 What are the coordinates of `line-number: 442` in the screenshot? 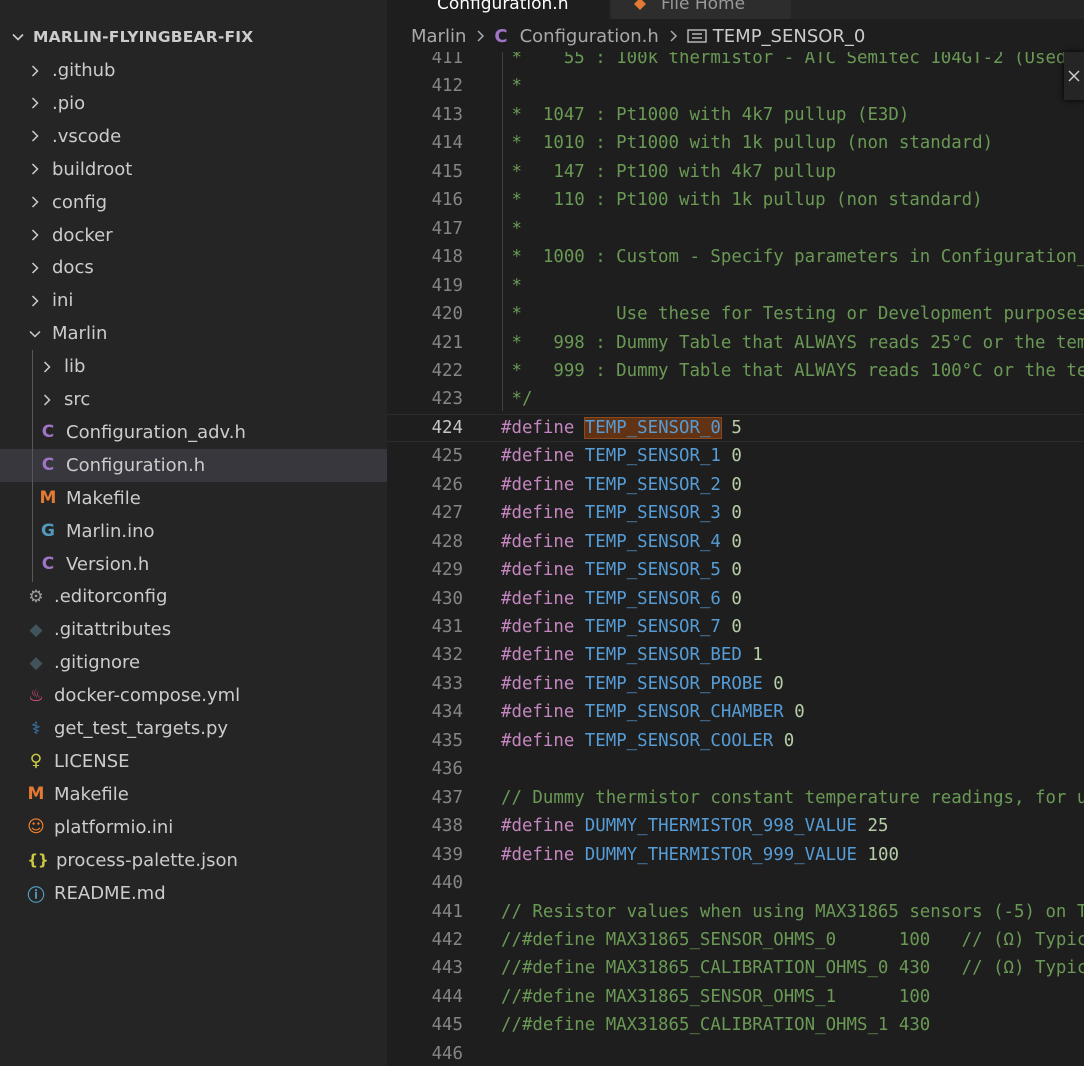 It's located at (447, 939).